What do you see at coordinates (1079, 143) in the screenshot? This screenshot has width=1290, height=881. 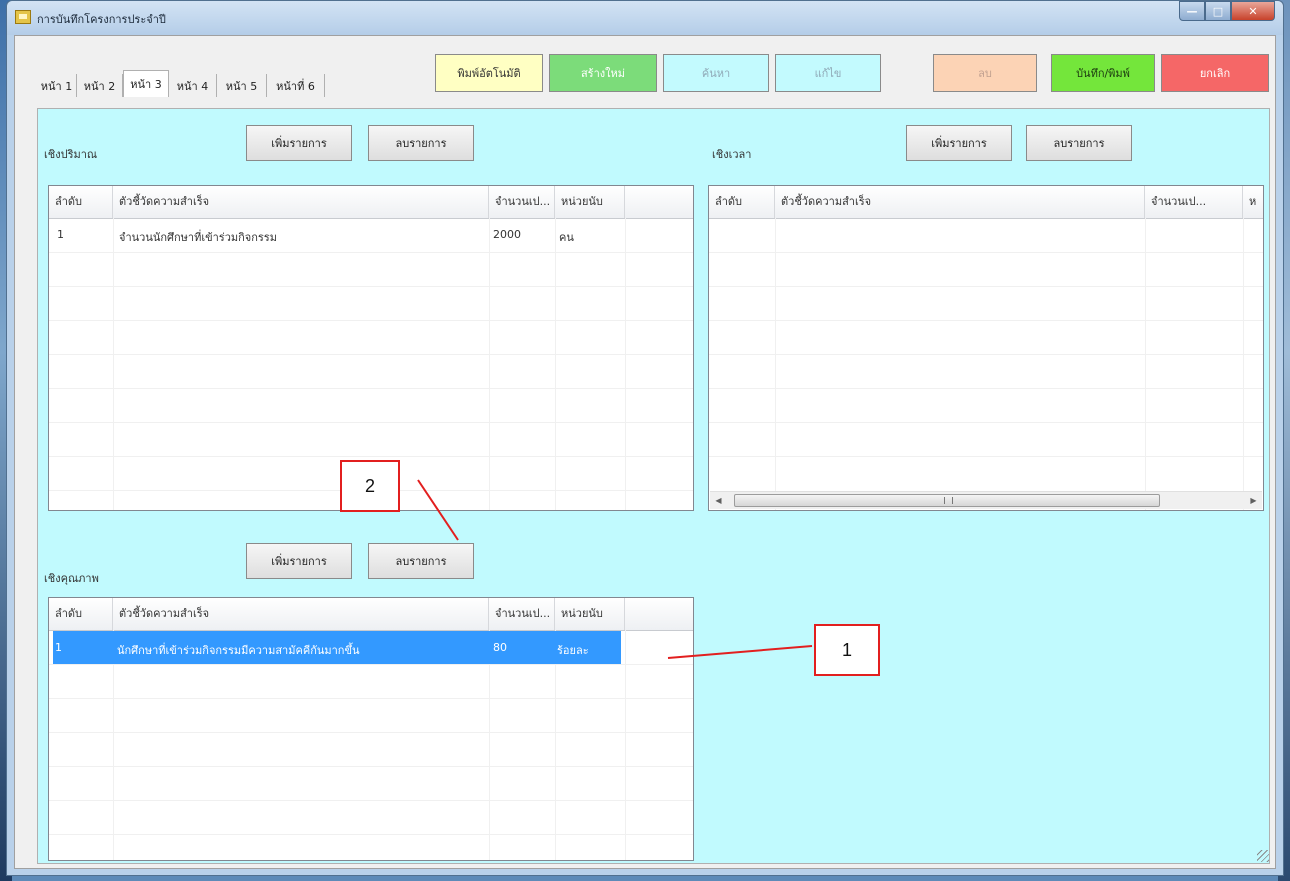 I see `time-remove-button: ลบรายการ` at bounding box center [1079, 143].